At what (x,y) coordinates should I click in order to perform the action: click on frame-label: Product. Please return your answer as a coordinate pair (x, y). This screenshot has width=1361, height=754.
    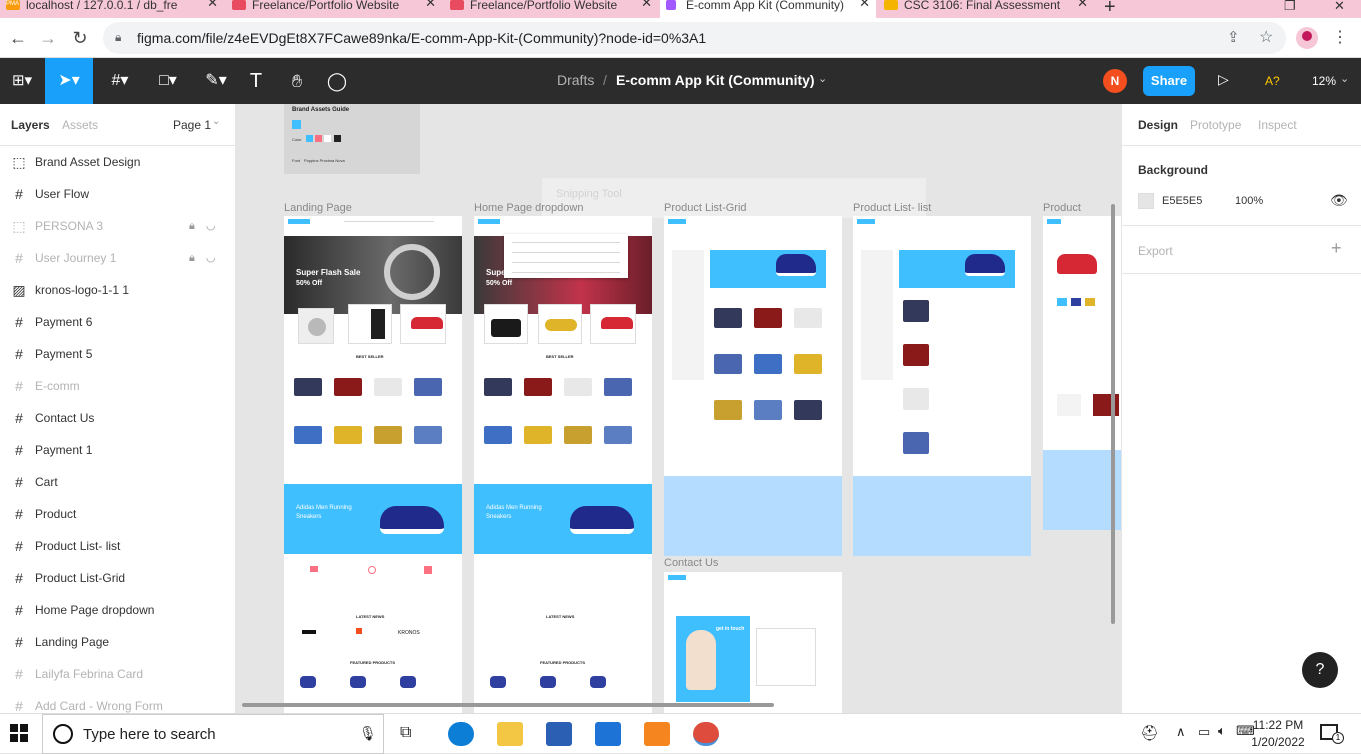
    Looking at the image, I should click on (1062, 208).